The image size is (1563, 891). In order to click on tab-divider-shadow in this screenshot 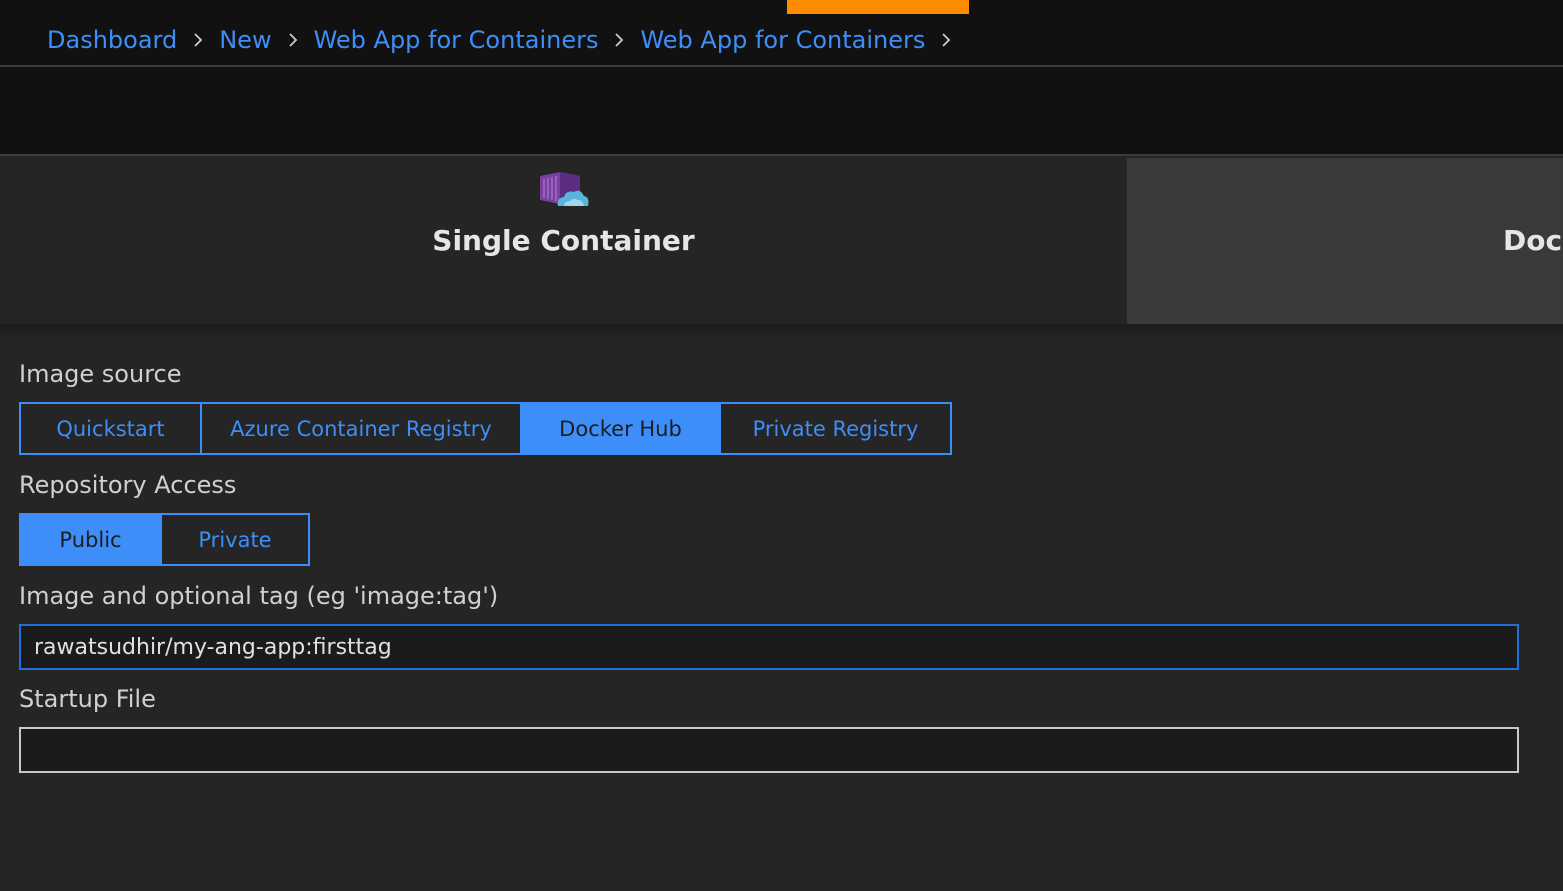, I will do `click(781, 331)`.